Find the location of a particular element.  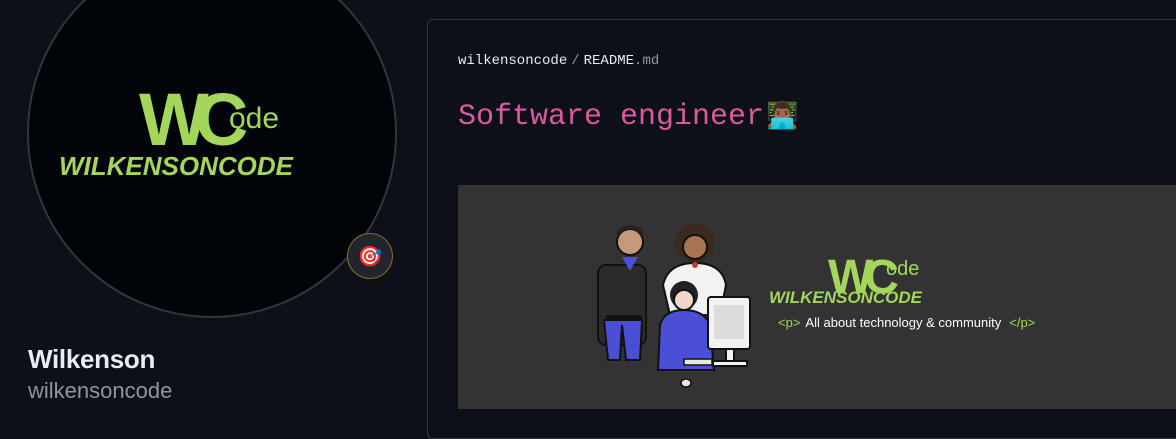

banner-tag-open: <p> is located at coordinates (789, 322).